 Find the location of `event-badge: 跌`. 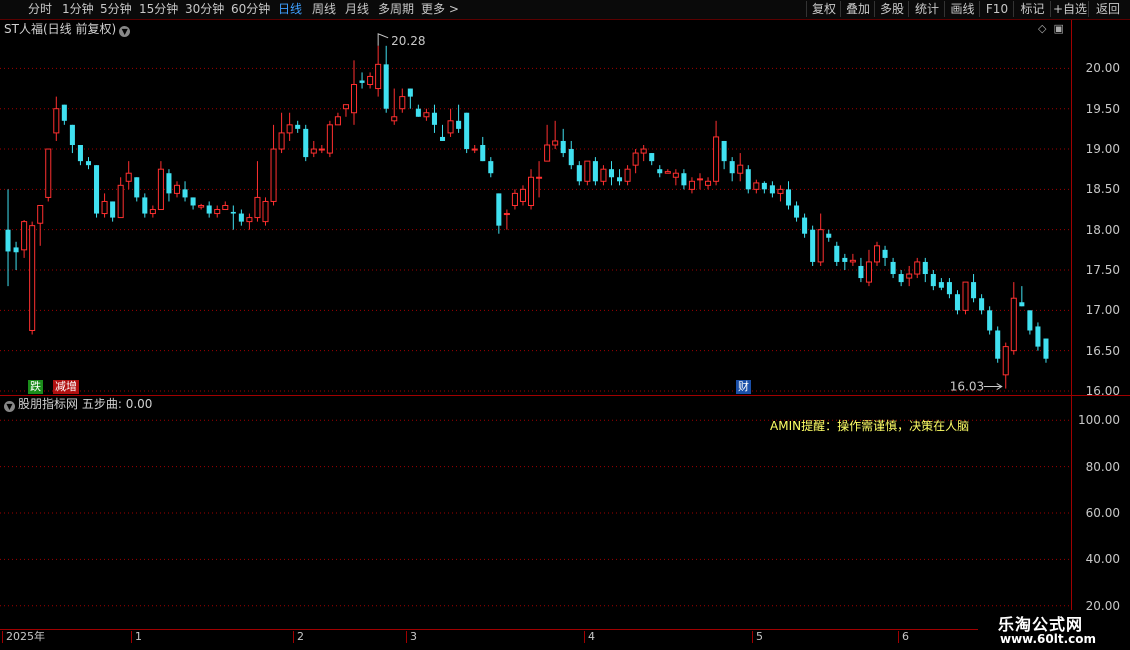

event-badge: 跌 is located at coordinates (35, 387).